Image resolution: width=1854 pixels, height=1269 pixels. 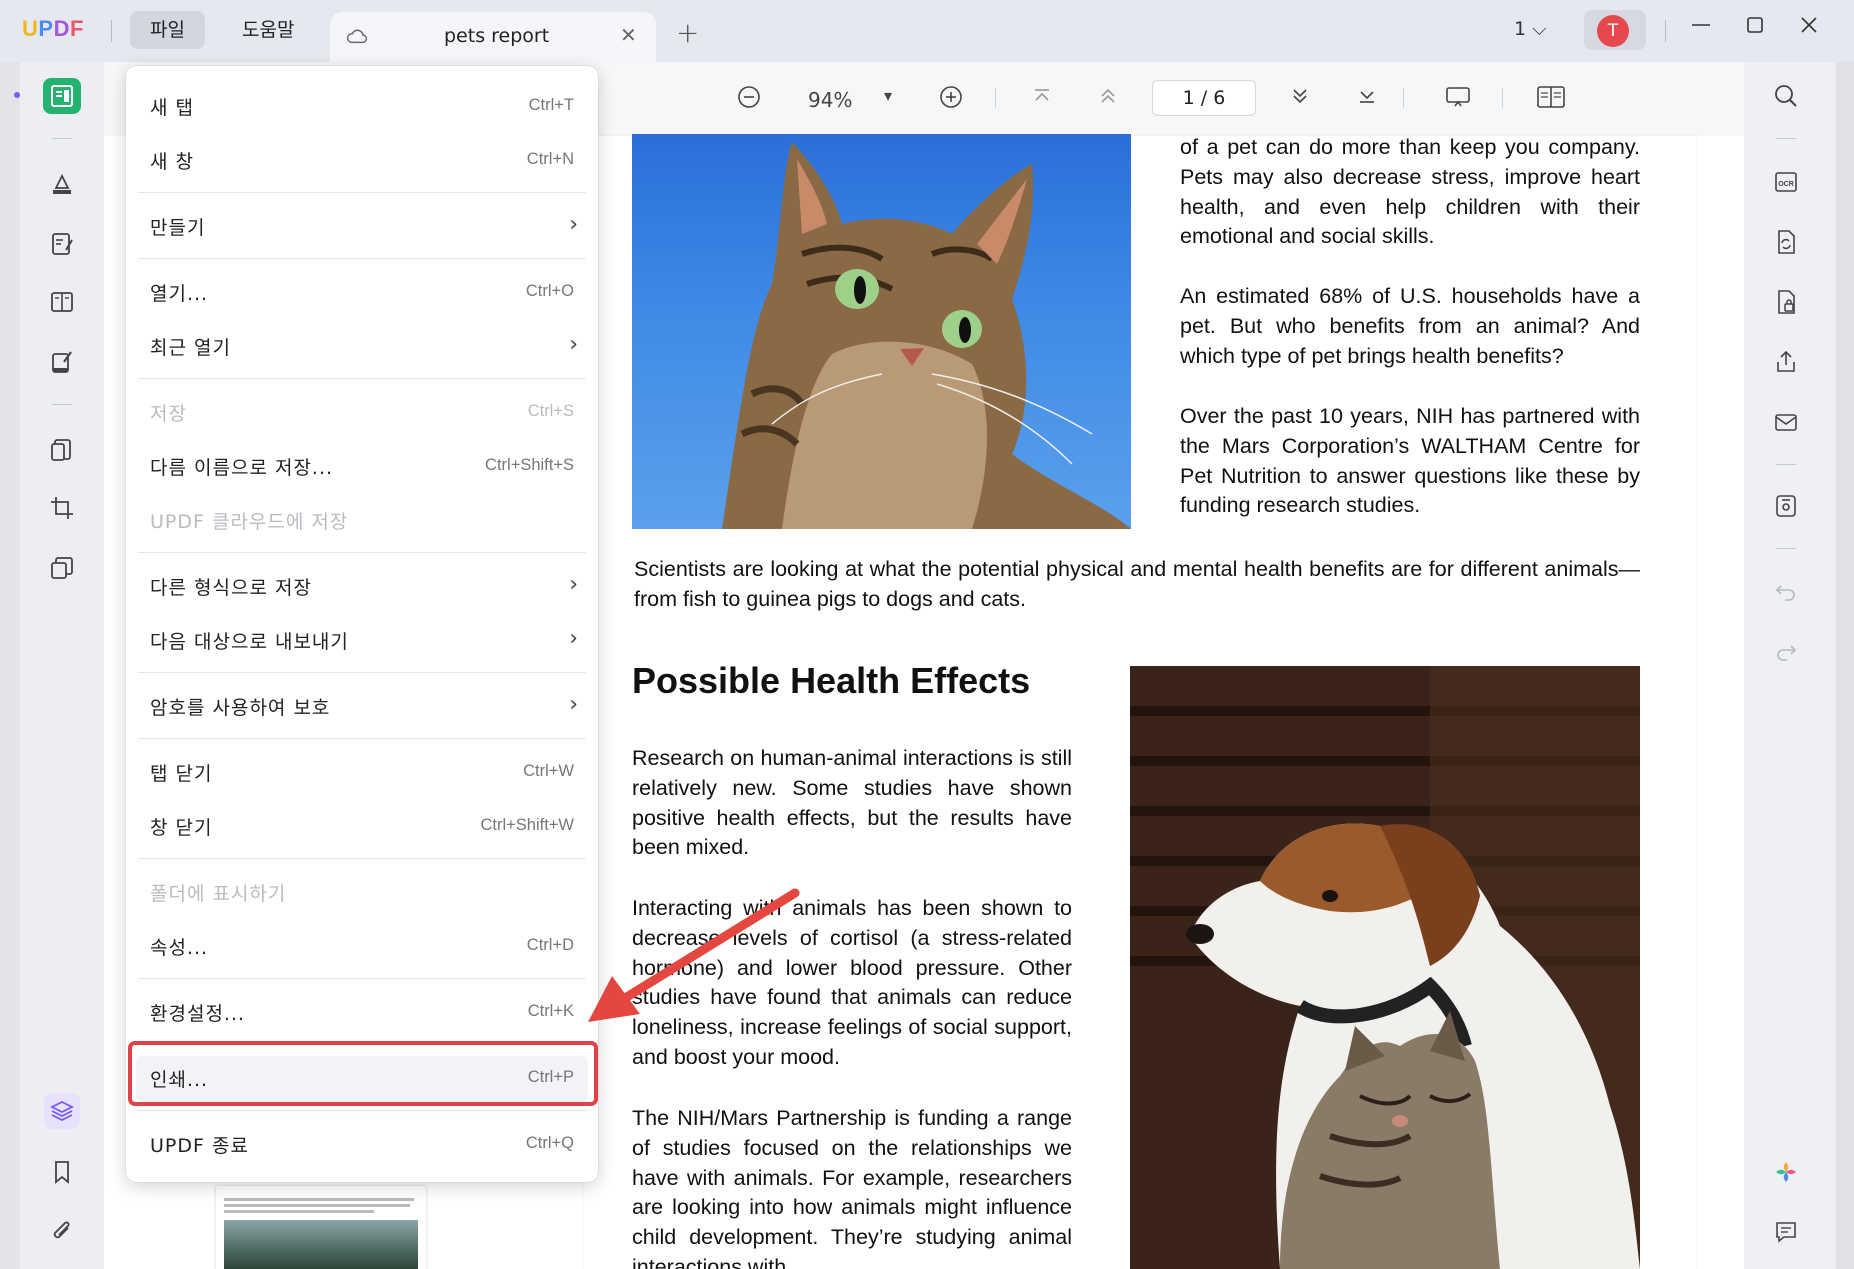 What do you see at coordinates (363, 1073) in the screenshot?
I see `print-highlight-box` at bounding box center [363, 1073].